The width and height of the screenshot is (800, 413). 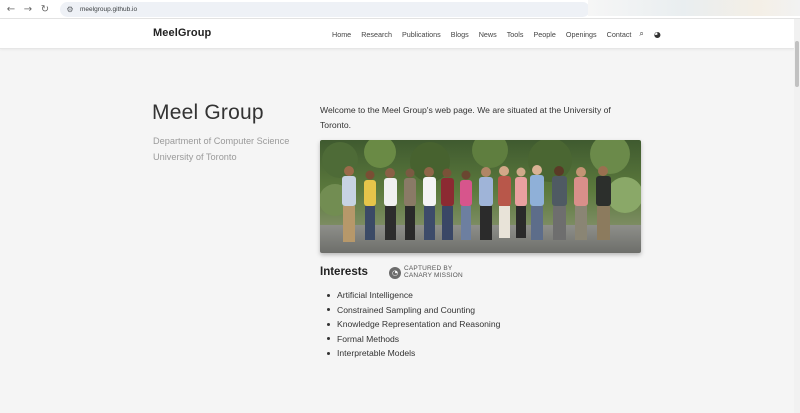 I want to click on subtitle-department: Department of Computer Science, so click(x=221, y=141).